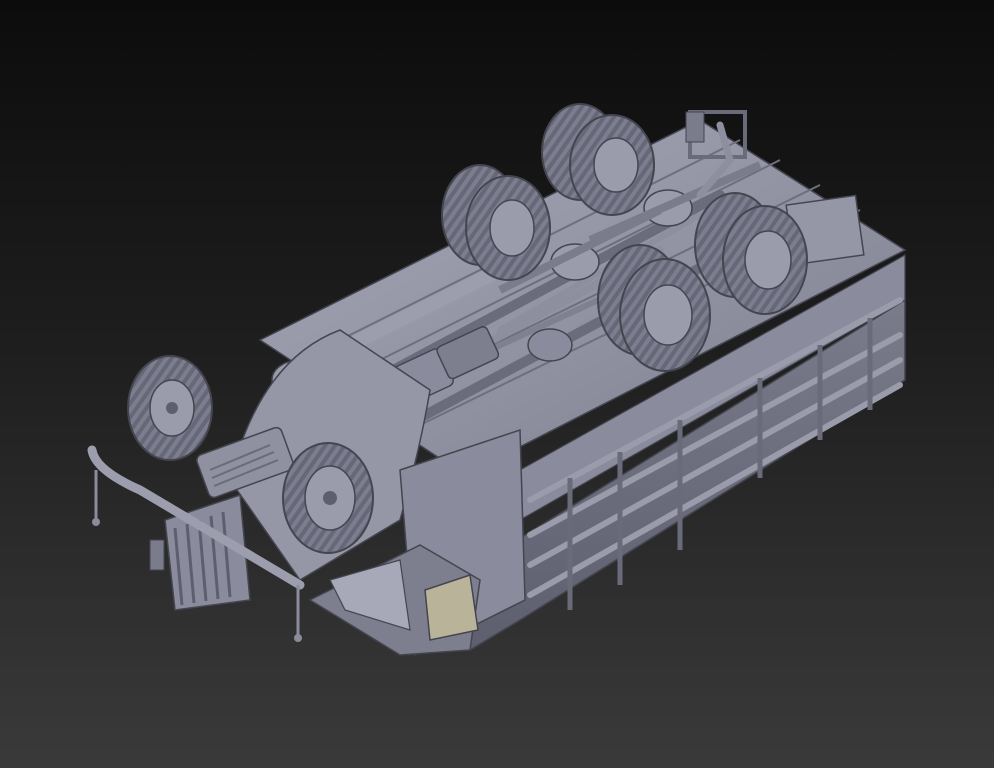 This screenshot has height=768, width=994. What do you see at coordinates (200, 552) in the screenshot?
I see `hood-grille` at bounding box center [200, 552].